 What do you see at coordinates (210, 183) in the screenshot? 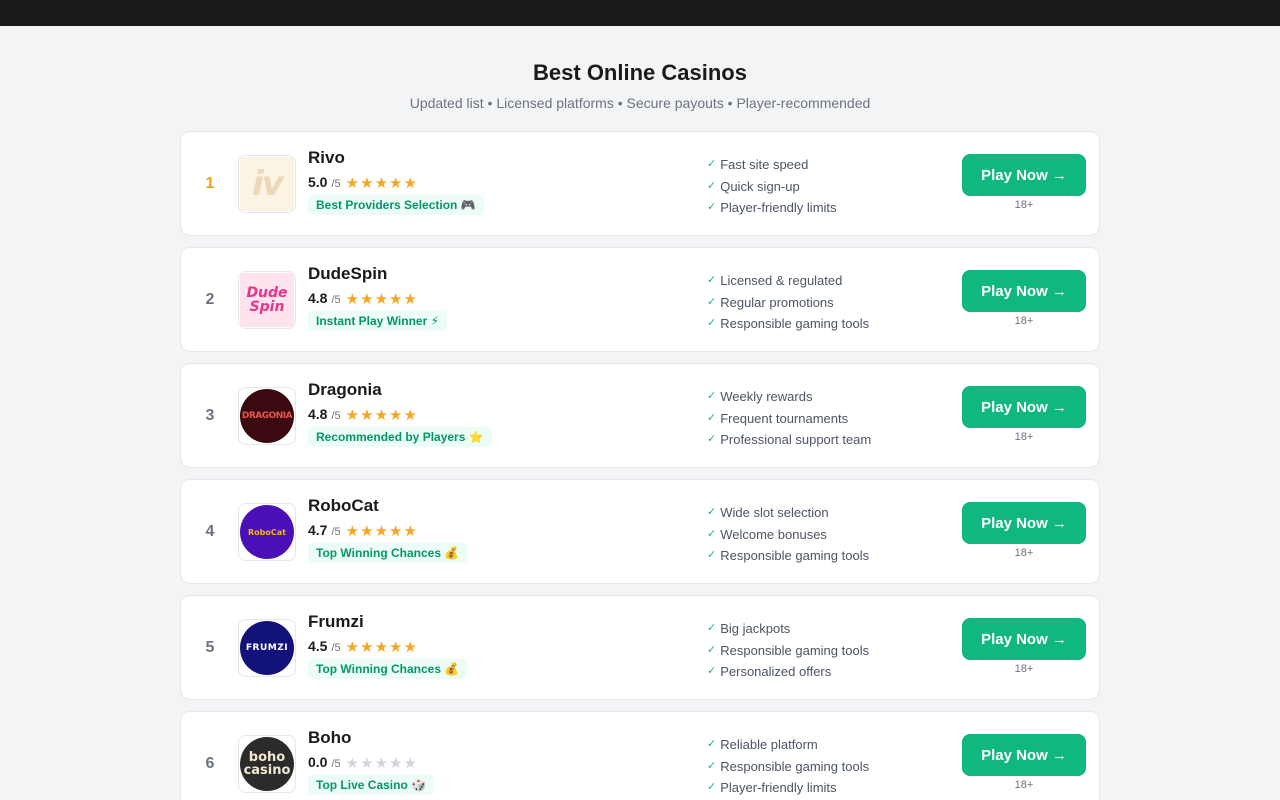
I see `rank-number: 1` at bounding box center [210, 183].